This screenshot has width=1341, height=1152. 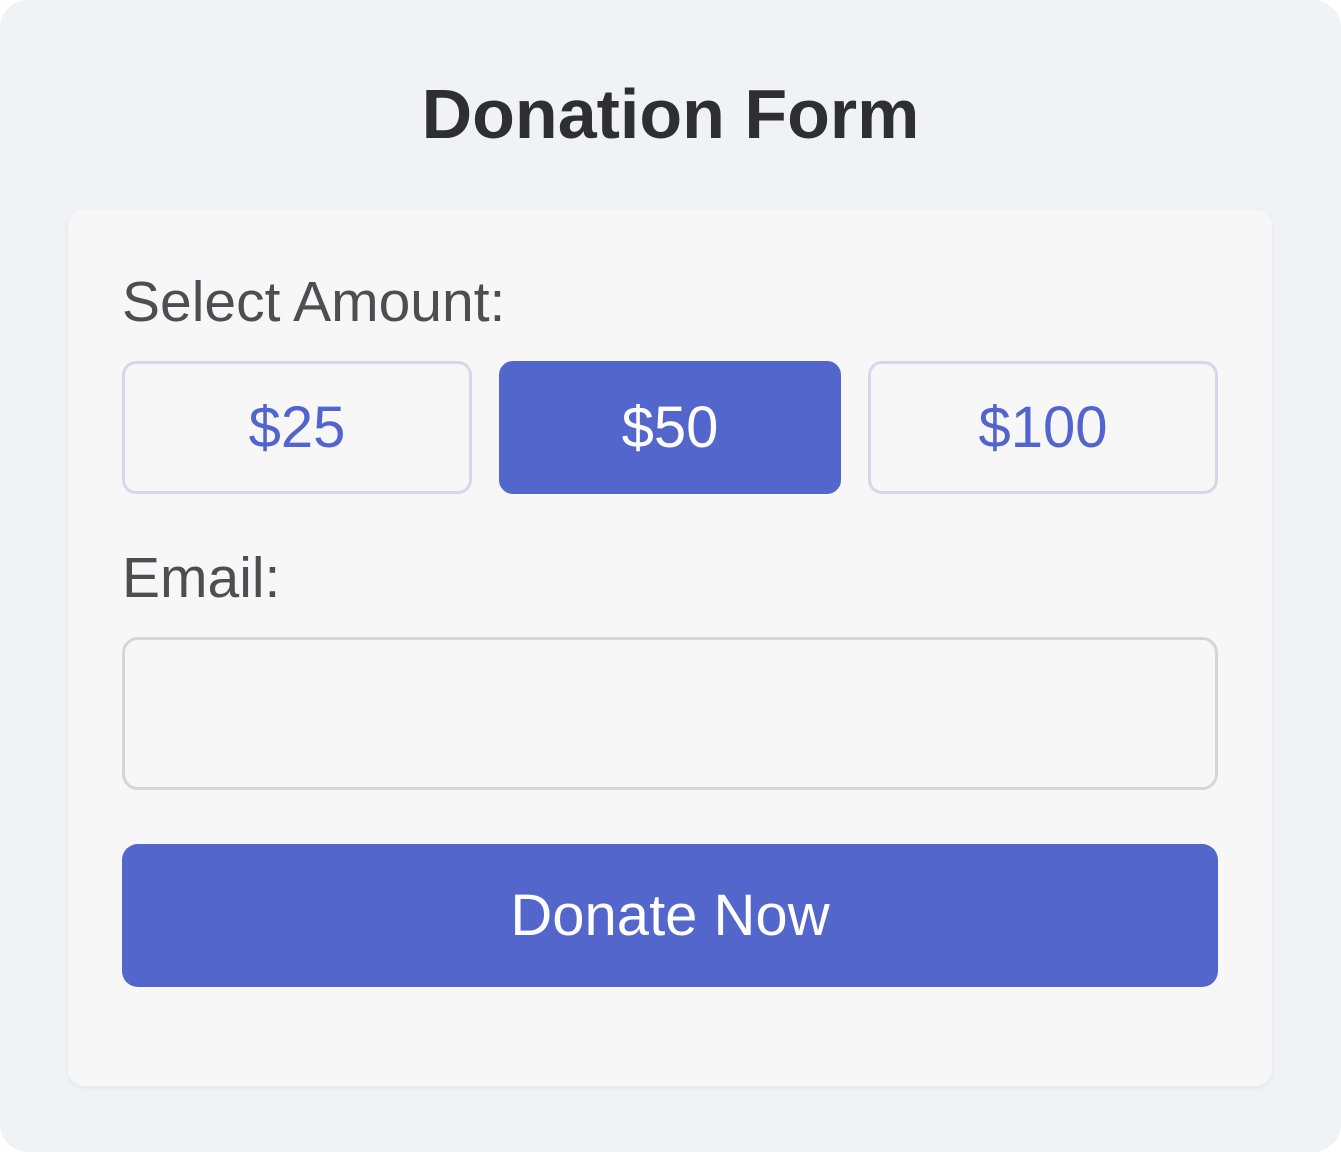 What do you see at coordinates (201, 578) in the screenshot?
I see `email-label: Email:` at bounding box center [201, 578].